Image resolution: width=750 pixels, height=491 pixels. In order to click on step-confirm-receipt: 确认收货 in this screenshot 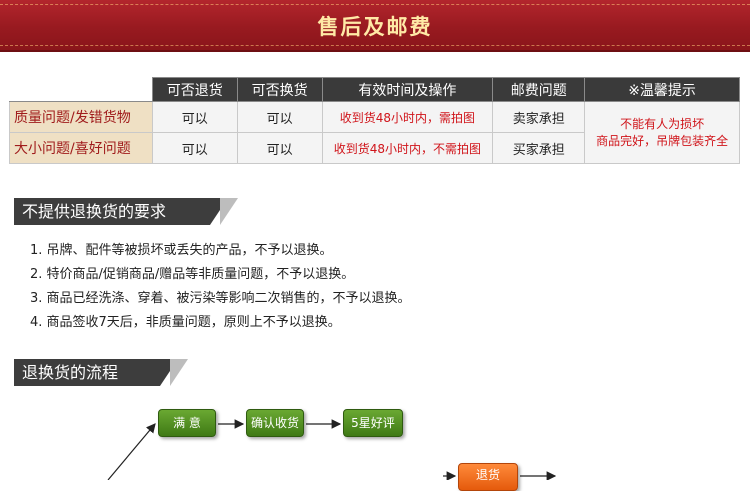, I will do `click(275, 423)`.